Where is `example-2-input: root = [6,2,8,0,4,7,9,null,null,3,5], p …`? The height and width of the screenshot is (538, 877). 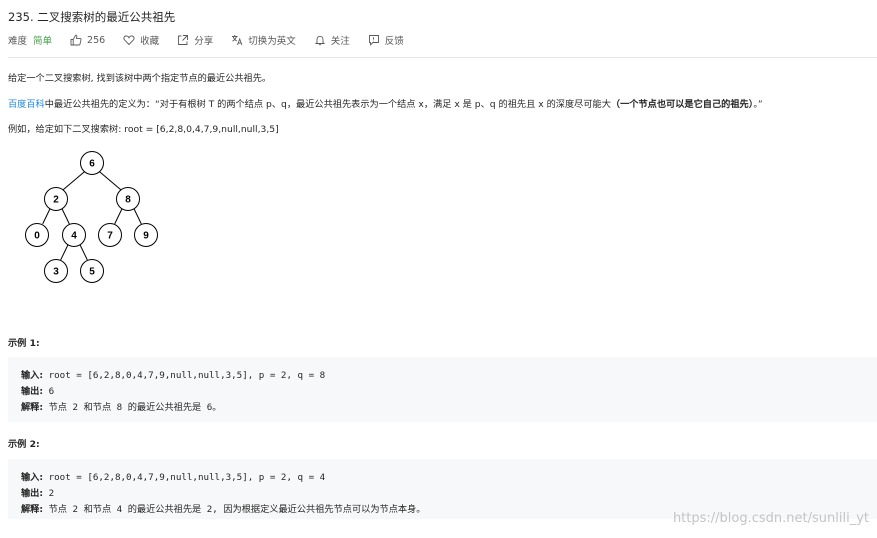
example-2-input: root = [6,2,8,0,4,7,9,null,null,3,5], p … is located at coordinates (184, 477).